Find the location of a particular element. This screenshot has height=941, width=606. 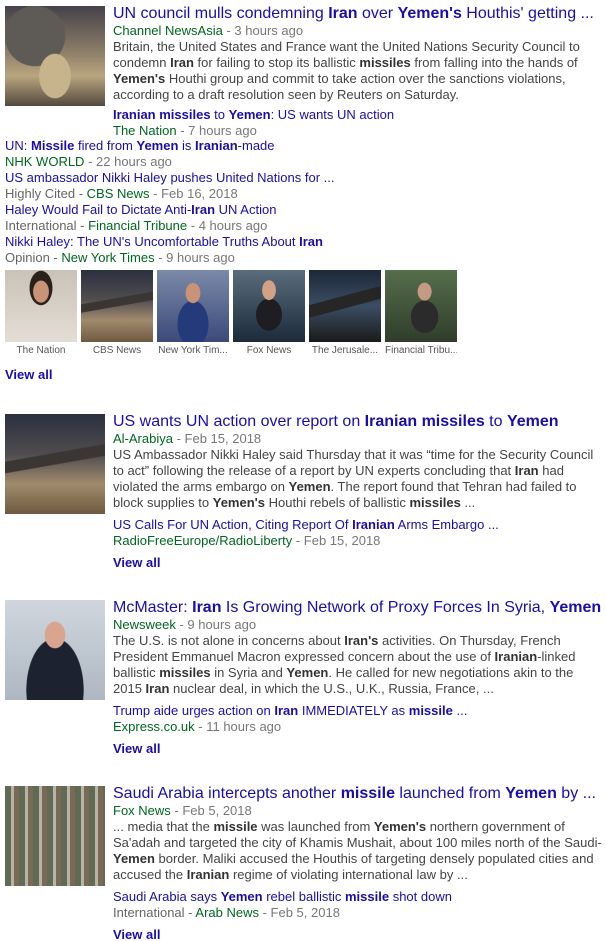

image-caption: Fox News is located at coordinates (269, 351).